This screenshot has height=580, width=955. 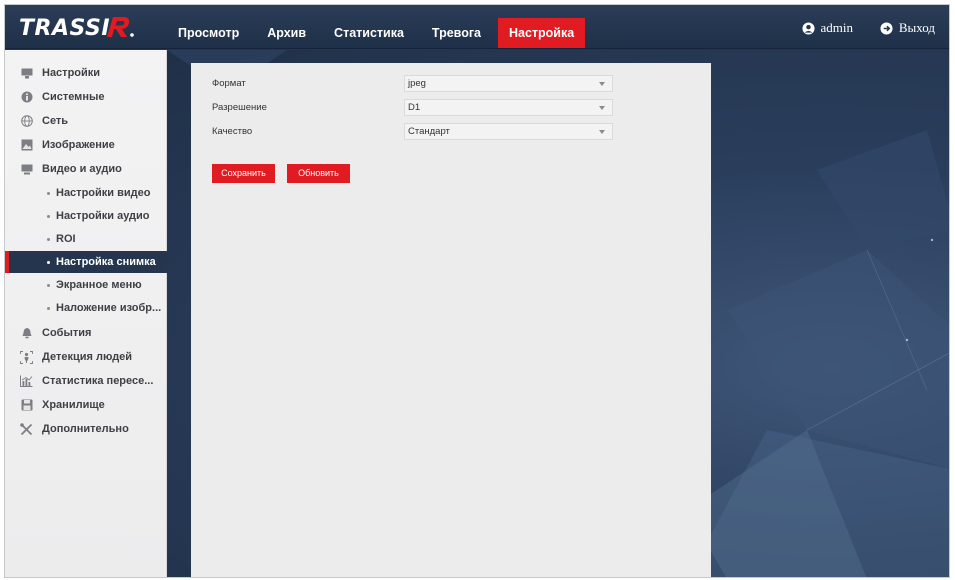 I want to click on sidebar-item-label: Настройки аудио, so click(x=103, y=216).